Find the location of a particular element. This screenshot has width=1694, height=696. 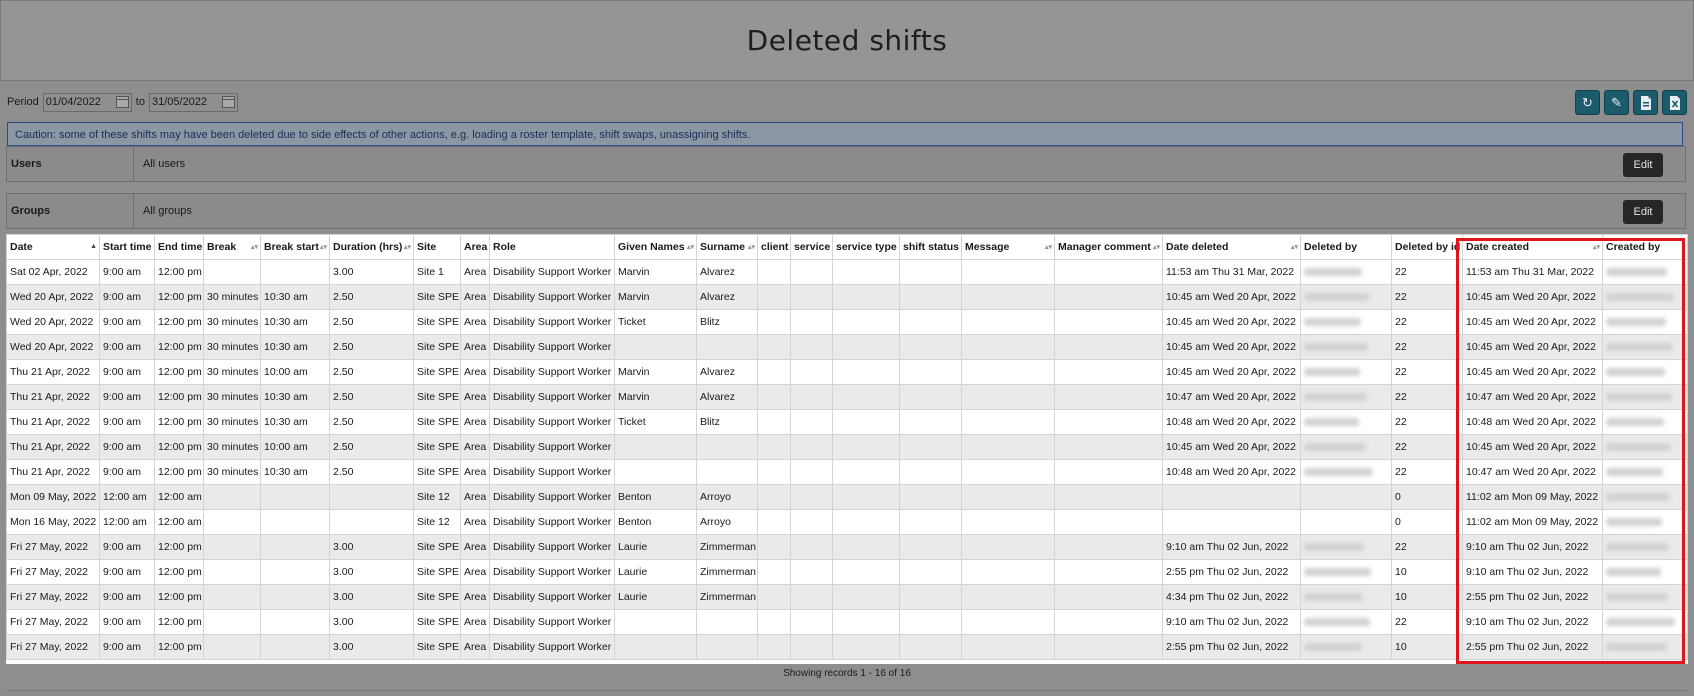

column-header: service is located at coordinates (811, 247).